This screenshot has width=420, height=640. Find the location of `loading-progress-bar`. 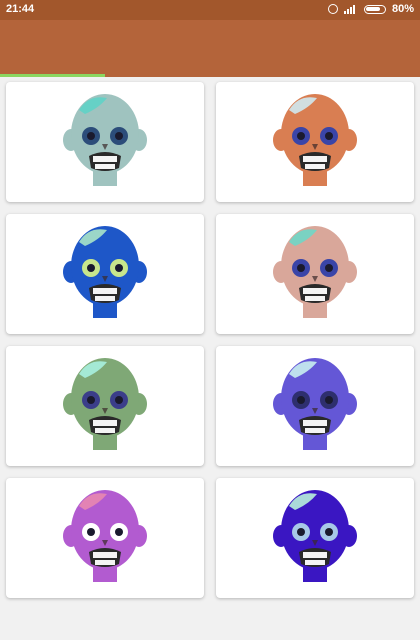

loading-progress-bar is located at coordinates (210, 75).